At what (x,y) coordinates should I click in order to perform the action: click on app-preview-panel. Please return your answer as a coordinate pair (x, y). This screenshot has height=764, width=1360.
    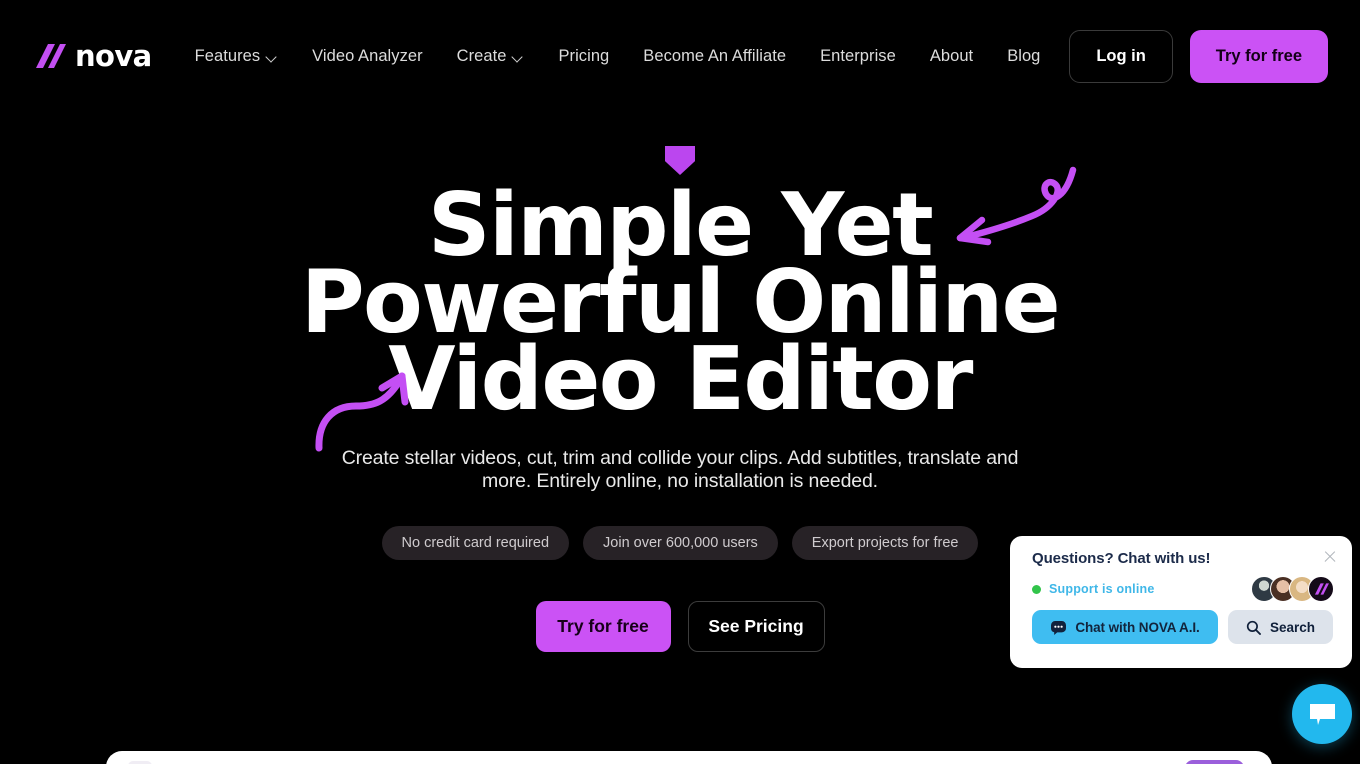
    Looking at the image, I should click on (689, 757).